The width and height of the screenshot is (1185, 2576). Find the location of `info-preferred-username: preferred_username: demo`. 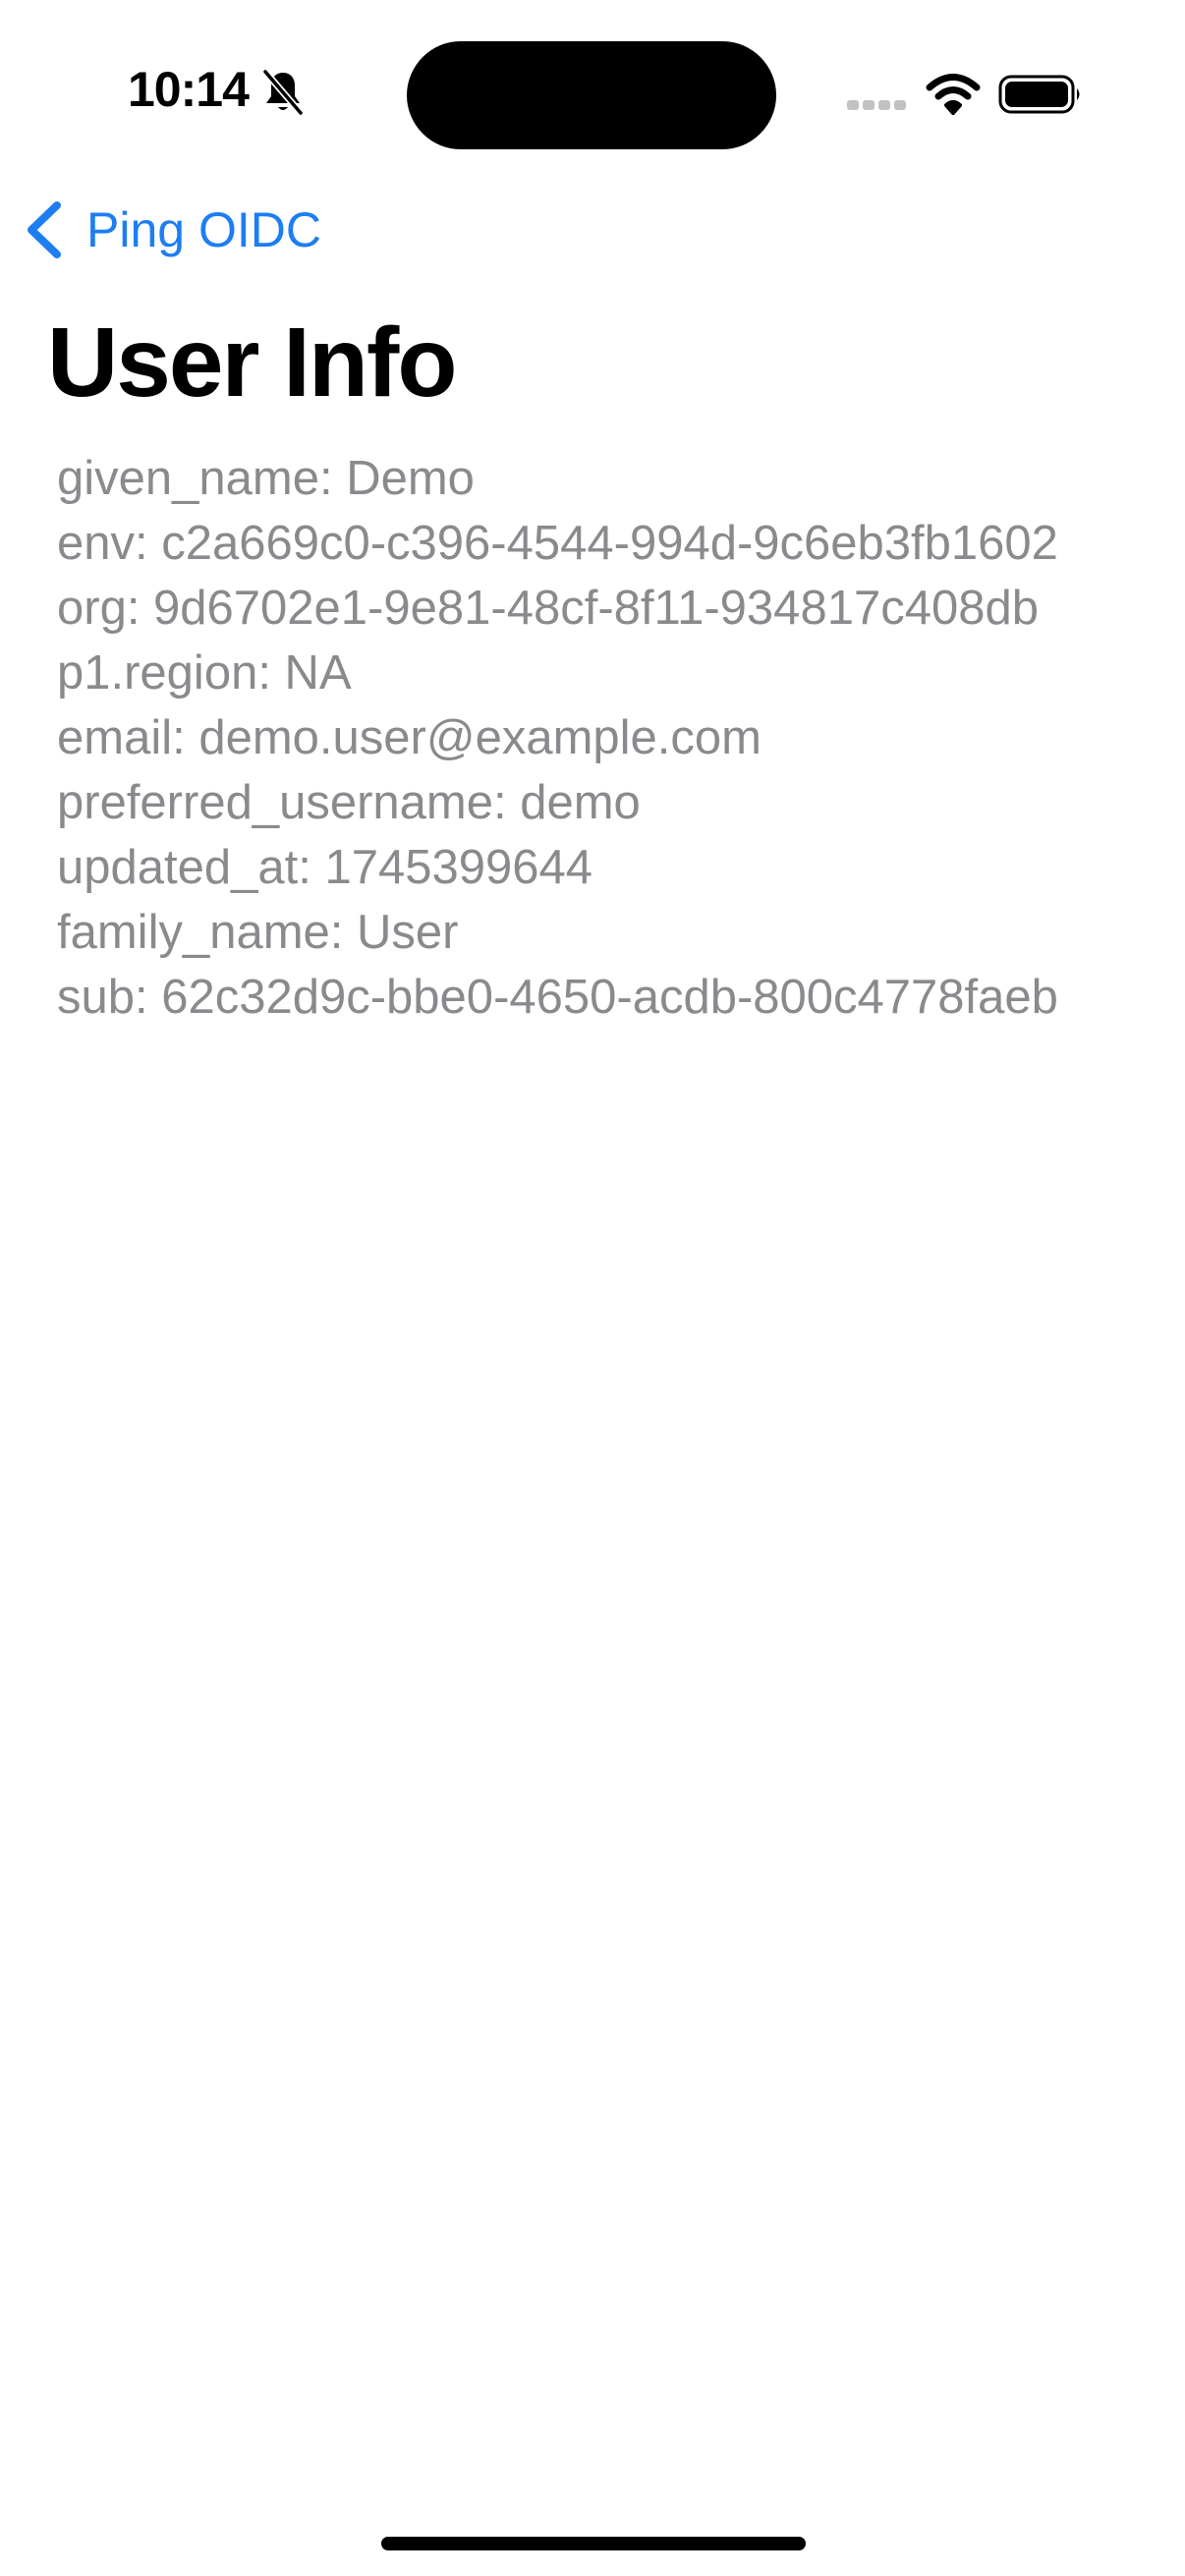

info-preferred-username: preferred_username: demo is located at coordinates (349, 802).